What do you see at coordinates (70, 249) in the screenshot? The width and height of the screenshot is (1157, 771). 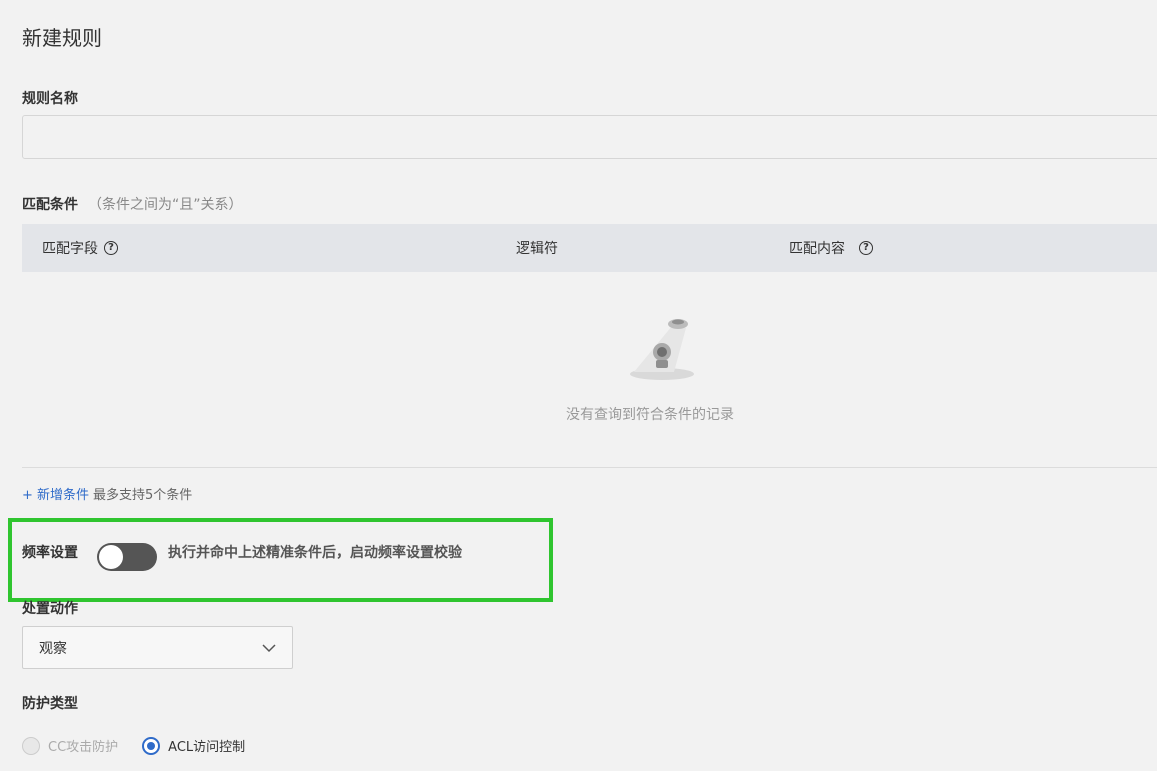 I see `column-match-field-label: 匹配字段` at bounding box center [70, 249].